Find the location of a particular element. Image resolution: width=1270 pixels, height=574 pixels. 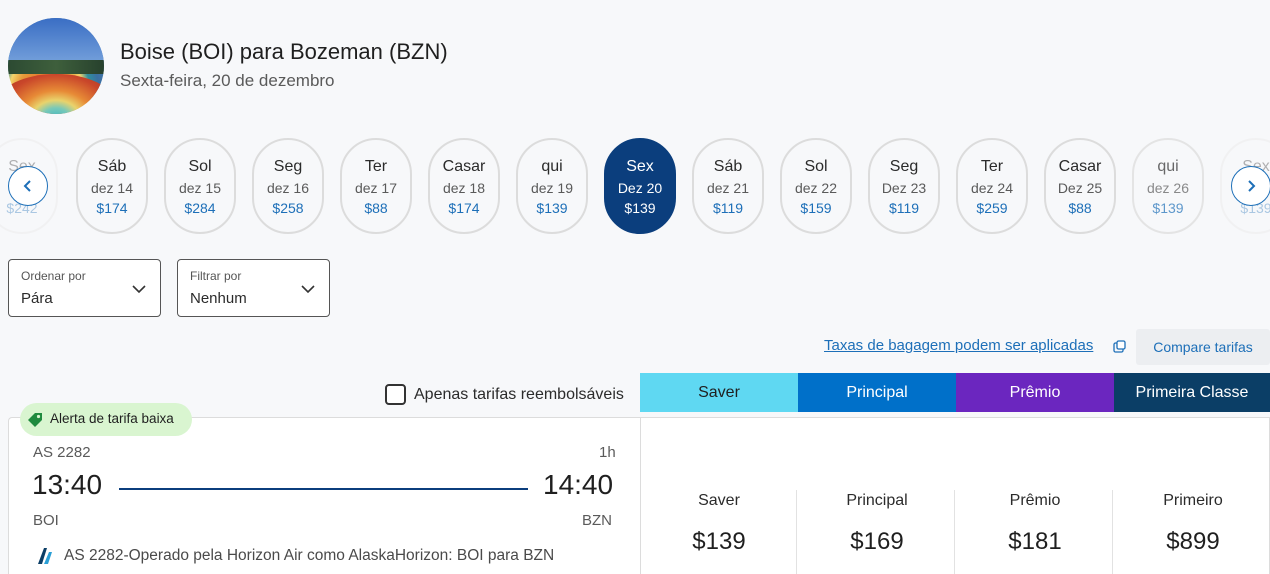

date-pill: Ter dez 17 $88 is located at coordinates (376, 186).